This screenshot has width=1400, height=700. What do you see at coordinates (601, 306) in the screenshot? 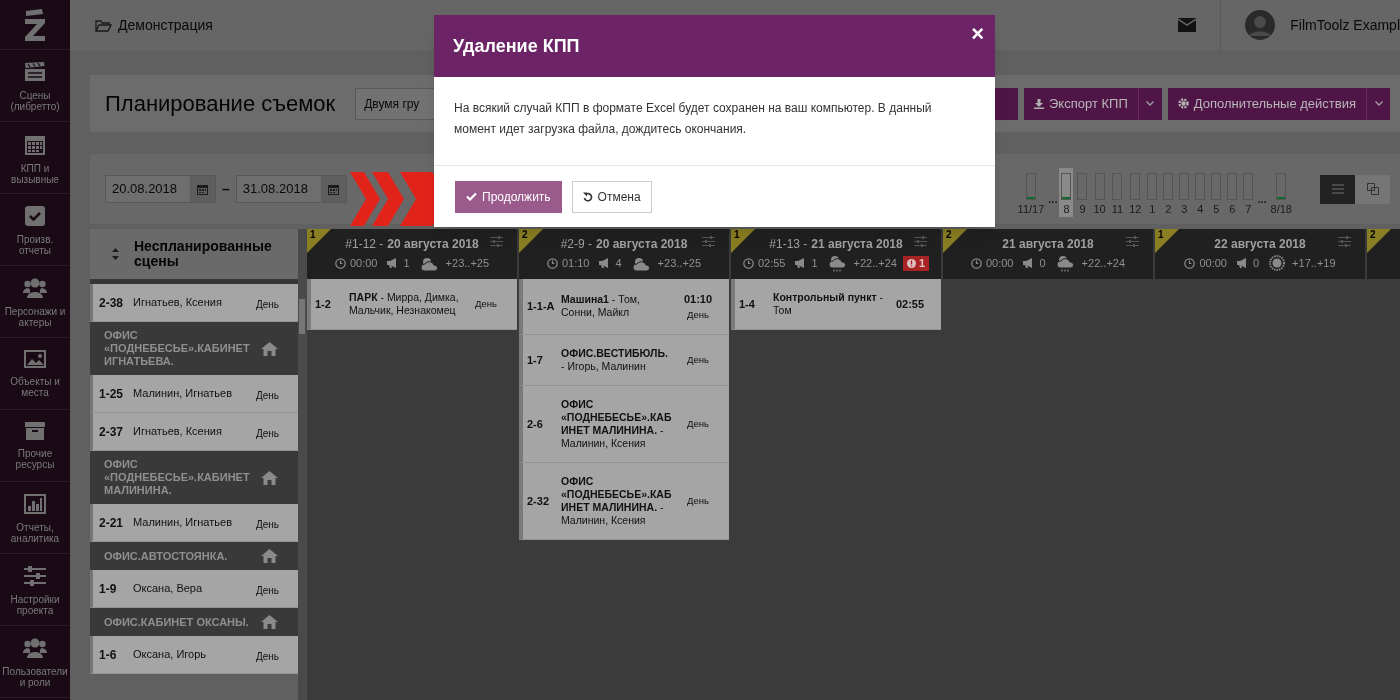
I see `scene-description: Машина1 - Том, Сонни, Майкл` at bounding box center [601, 306].